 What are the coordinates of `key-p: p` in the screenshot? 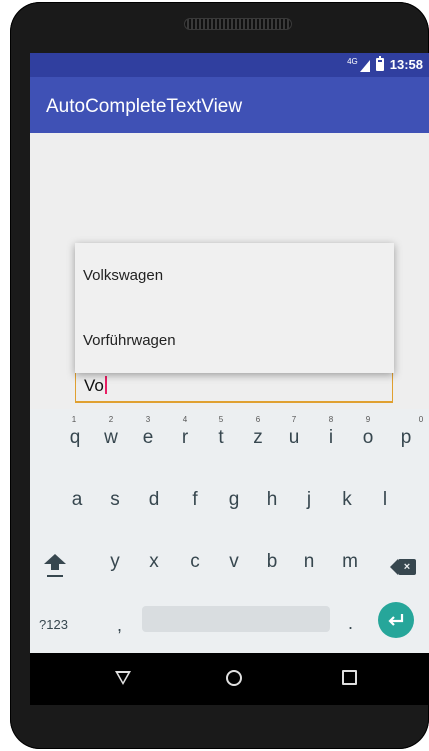 It's located at (406, 438).